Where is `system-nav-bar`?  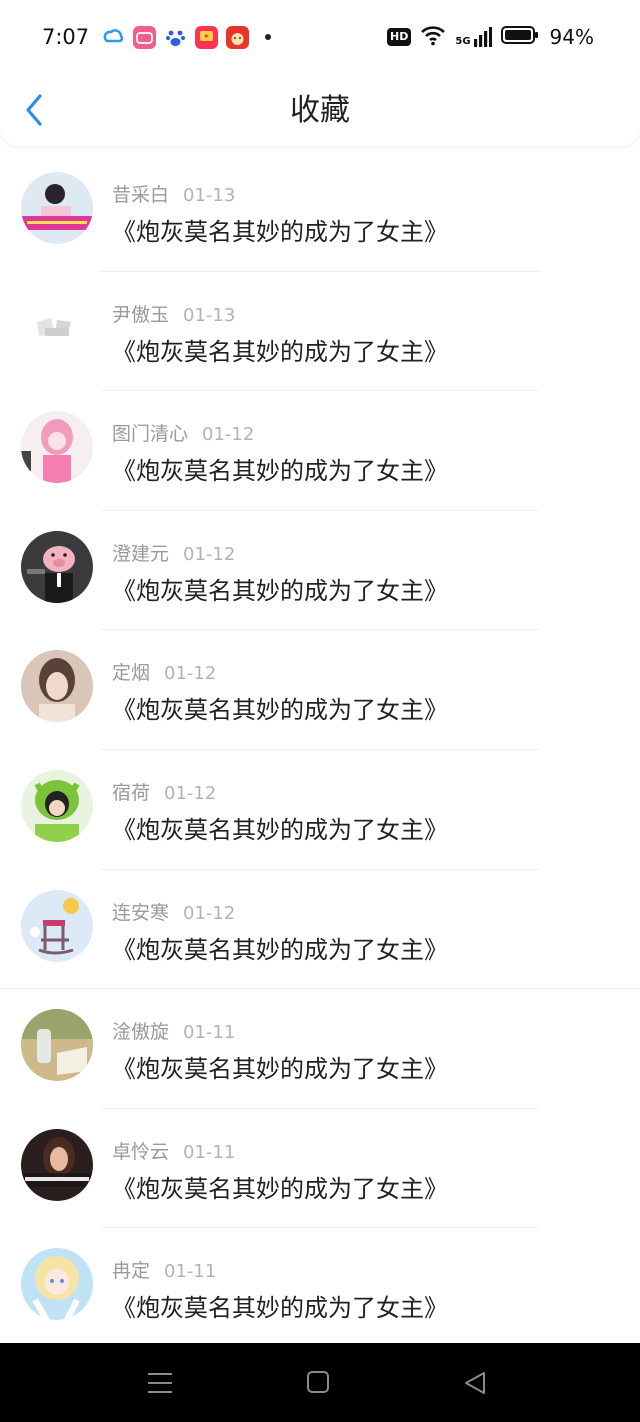 system-nav-bar is located at coordinates (320, 1382).